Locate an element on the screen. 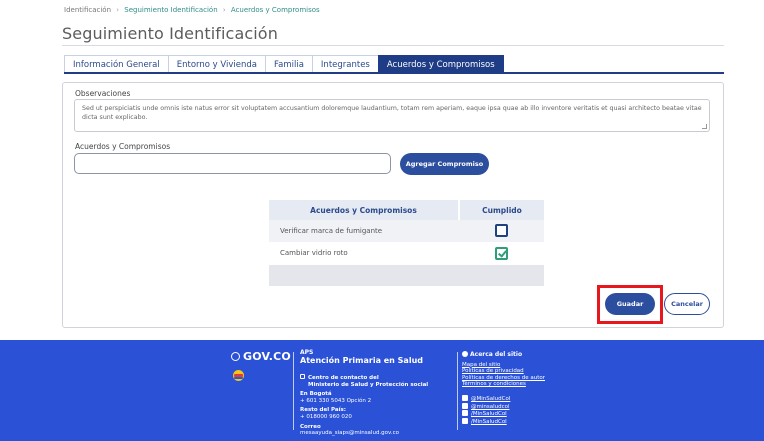  resto-phone: + 018000 960 020 is located at coordinates (326, 416).